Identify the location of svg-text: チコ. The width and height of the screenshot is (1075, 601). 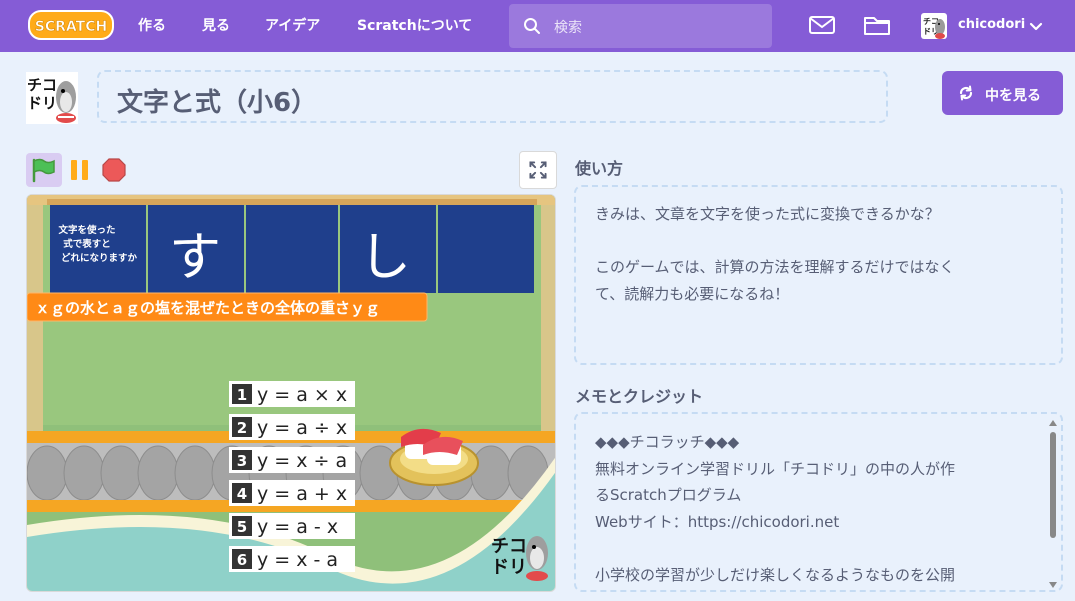
(509, 546).